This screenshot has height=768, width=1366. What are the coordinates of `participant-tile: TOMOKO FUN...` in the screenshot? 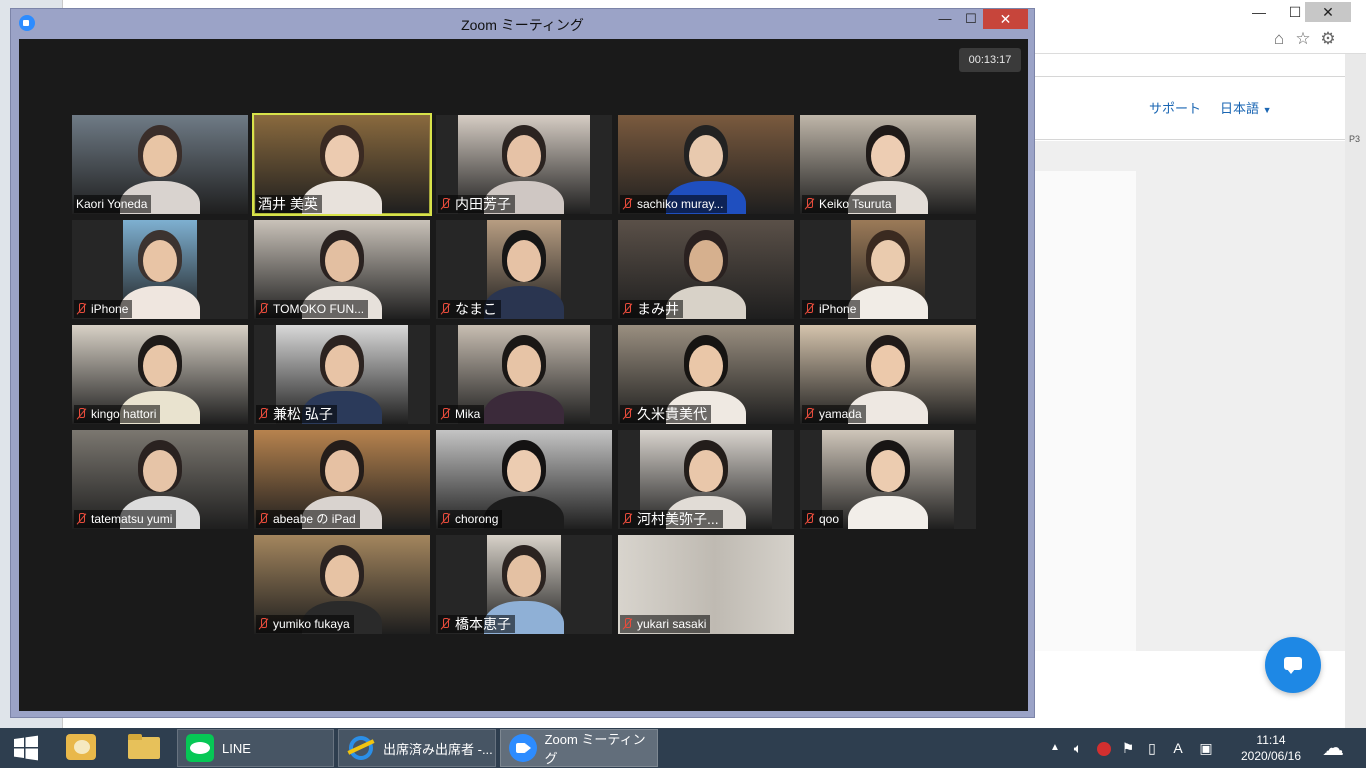 It's located at (342, 269).